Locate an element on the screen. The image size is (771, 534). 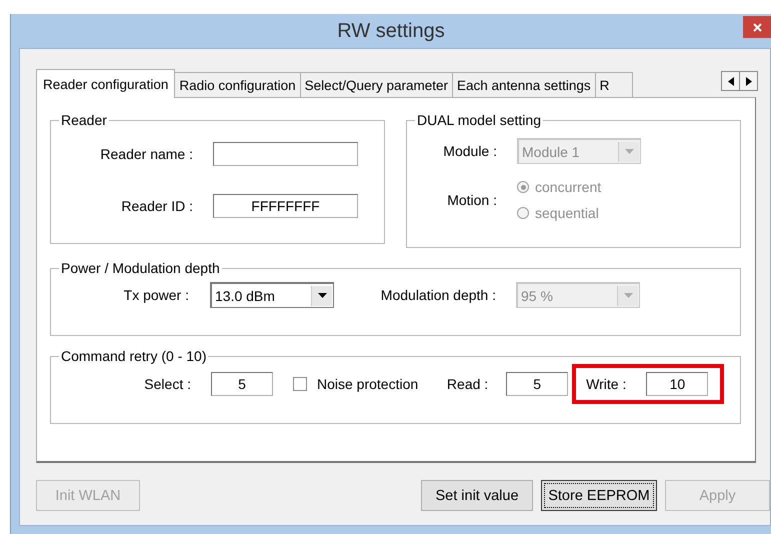
dialog-button: Store EEPROM is located at coordinates (599, 495).